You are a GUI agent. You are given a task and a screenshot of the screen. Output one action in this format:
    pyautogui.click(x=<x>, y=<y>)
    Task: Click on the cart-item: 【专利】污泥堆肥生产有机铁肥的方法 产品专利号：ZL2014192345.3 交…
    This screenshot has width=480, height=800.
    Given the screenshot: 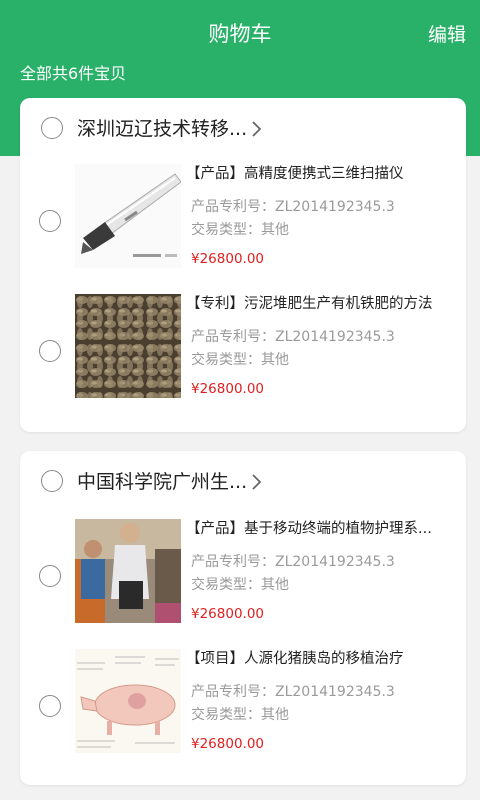 What is the action you would take?
    pyautogui.click(x=243, y=349)
    